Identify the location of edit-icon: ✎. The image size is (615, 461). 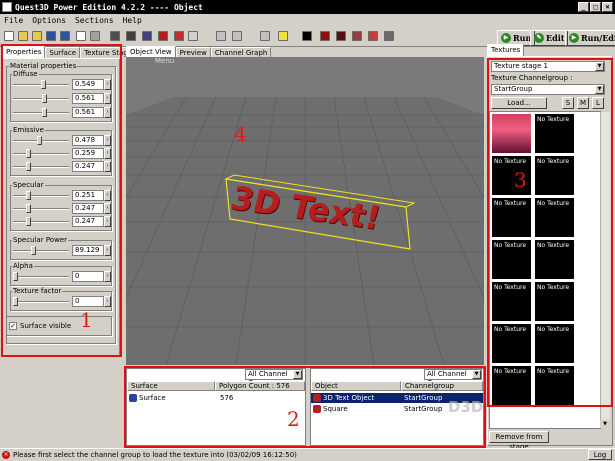
(539, 38).